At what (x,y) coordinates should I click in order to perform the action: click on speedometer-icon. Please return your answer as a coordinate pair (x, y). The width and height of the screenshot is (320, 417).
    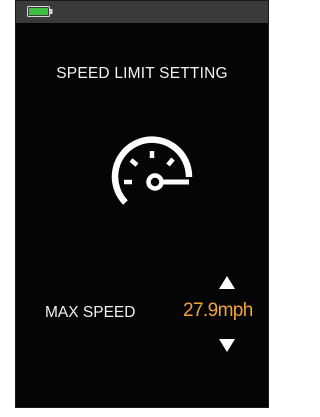
    Looking at the image, I should click on (152, 170).